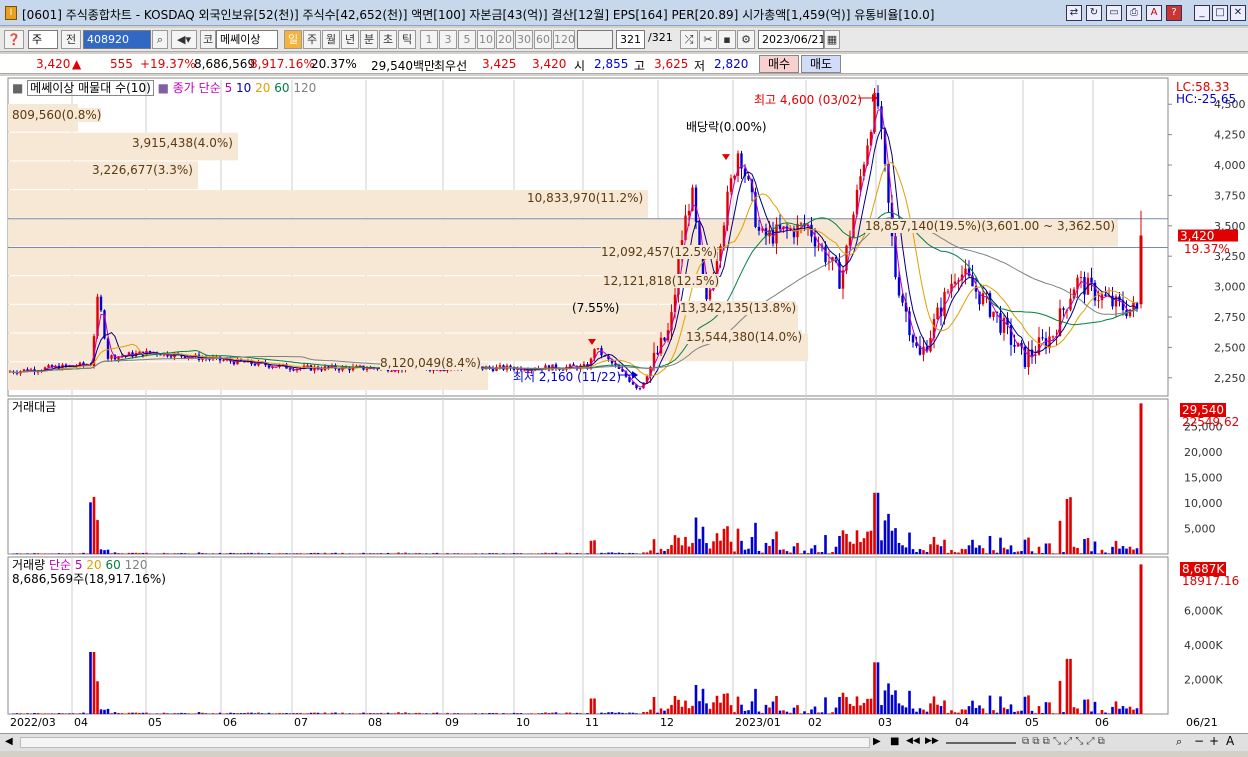 This screenshot has height=757, width=1248. I want to click on count-input: 321, so click(630, 39).